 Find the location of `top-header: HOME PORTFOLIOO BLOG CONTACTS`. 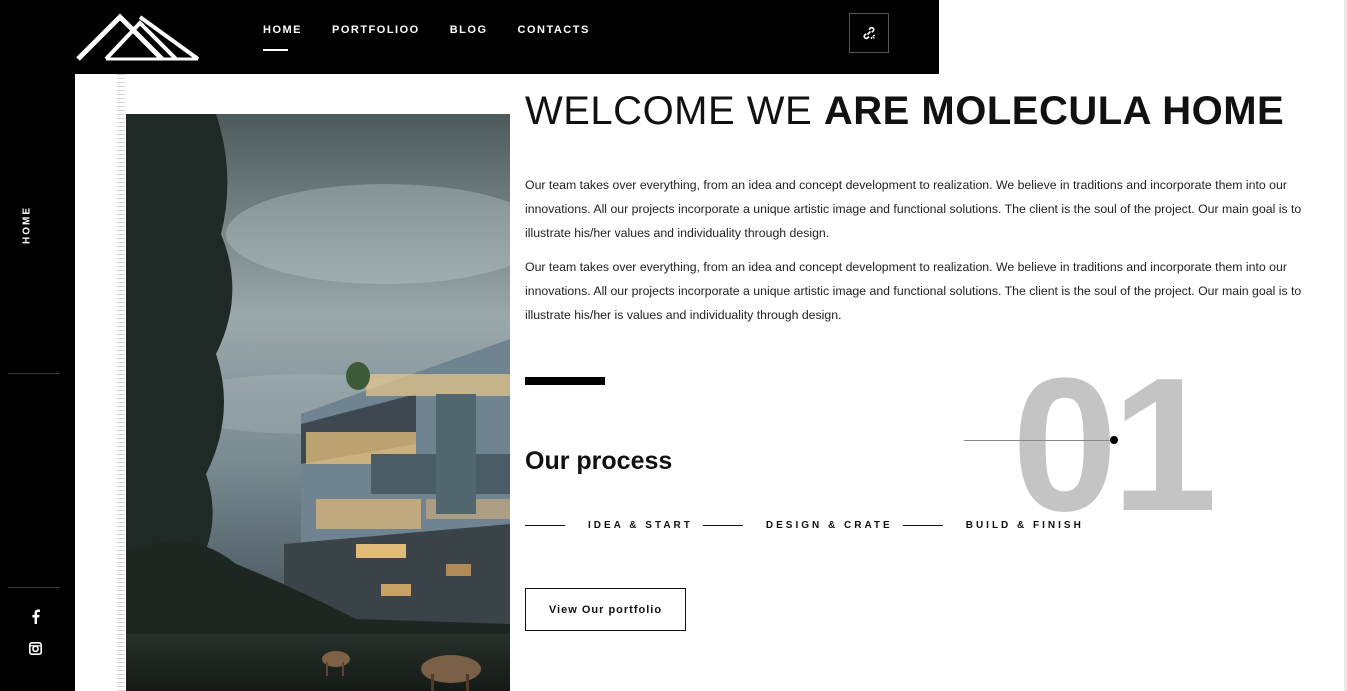

top-header: HOME PORTFOLIOO BLOG CONTACTS is located at coordinates (469, 37).